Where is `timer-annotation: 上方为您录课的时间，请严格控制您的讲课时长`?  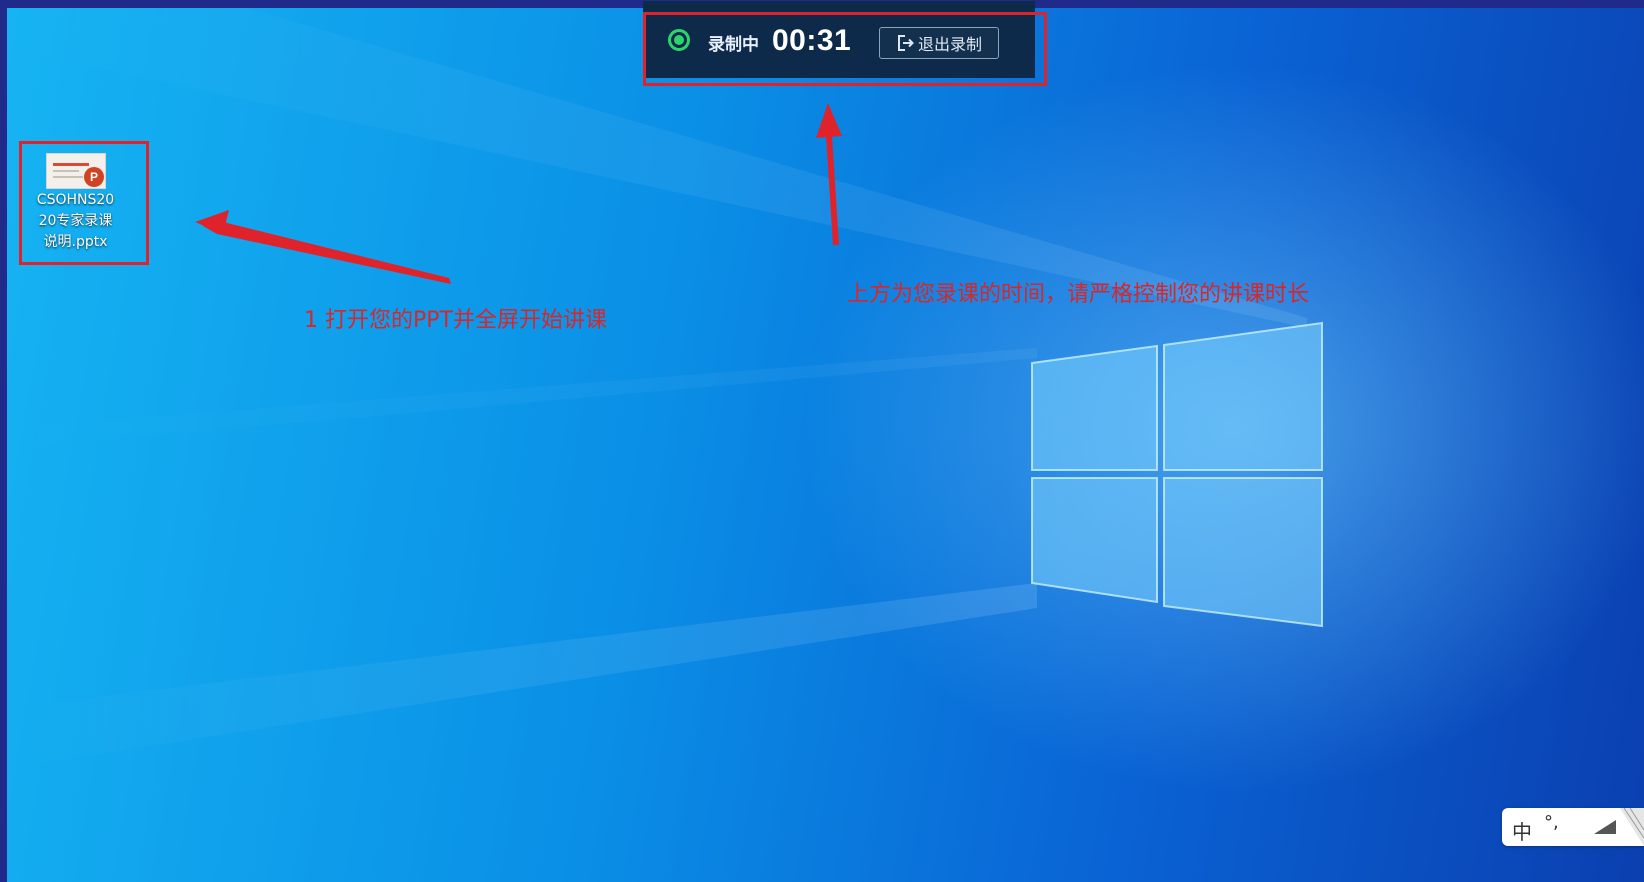 timer-annotation: 上方为您录课的时间，请严格控制您的讲课时长 is located at coordinates (1078, 294).